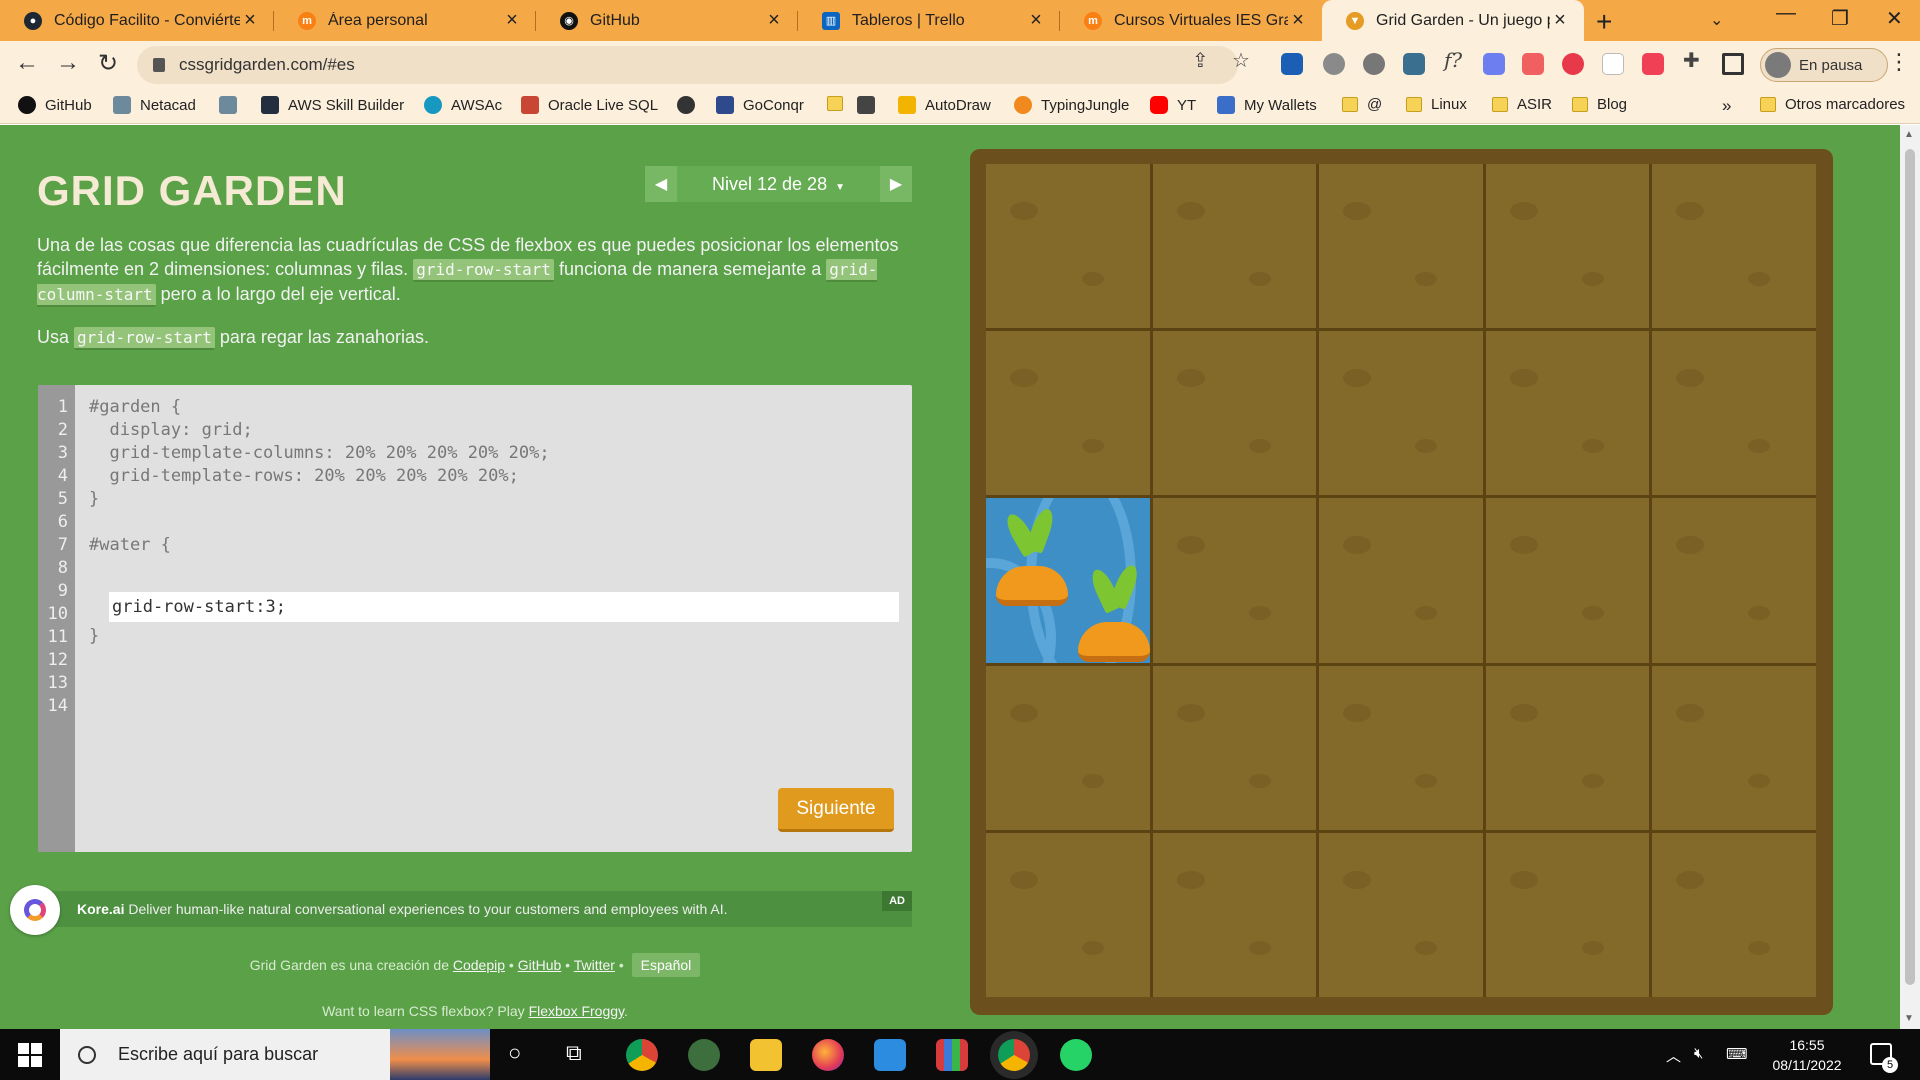  I want to click on bookmark-awsac: AWSAc, so click(463, 105).